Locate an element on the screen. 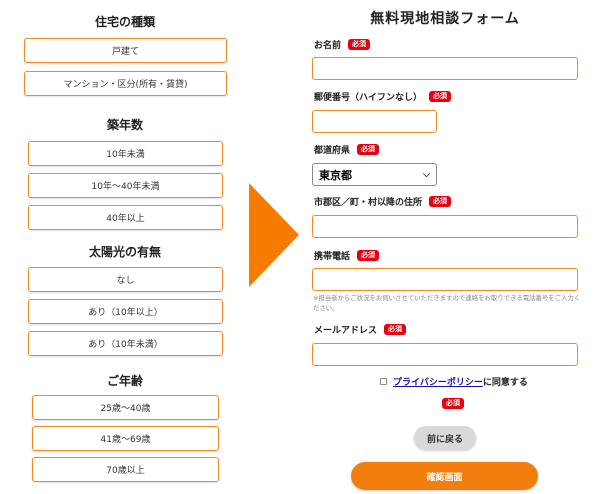  email-label-text: メールアドレス is located at coordinates (346, 331).